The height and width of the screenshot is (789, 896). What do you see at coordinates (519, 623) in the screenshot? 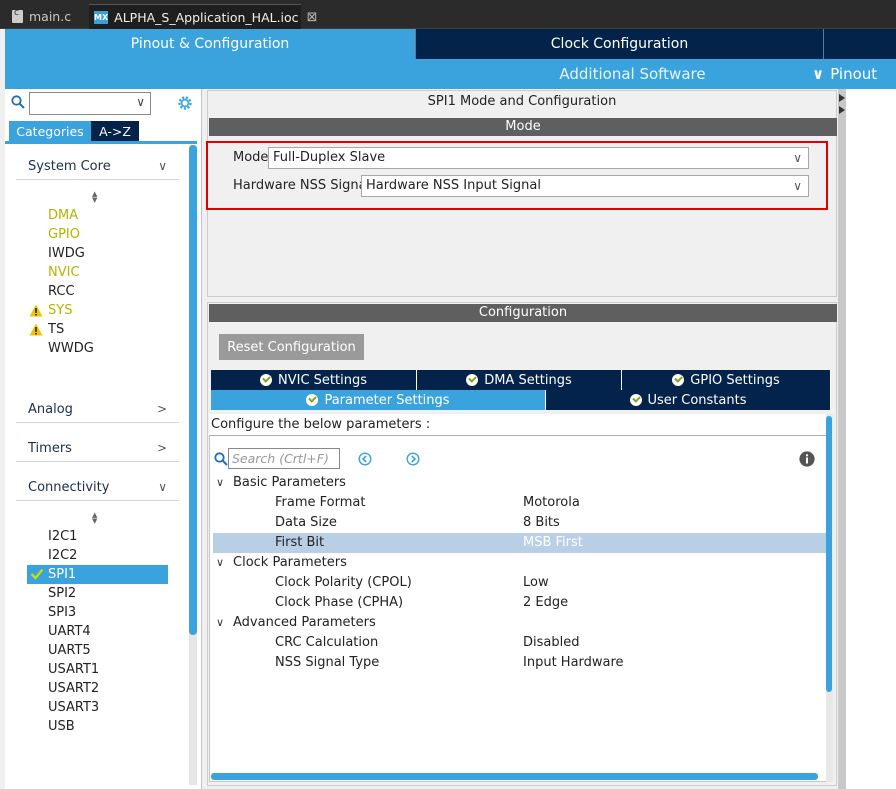
I see `group-advanced-parameters: ∨ Advanced Parameters` at bounding box center [519, 623].